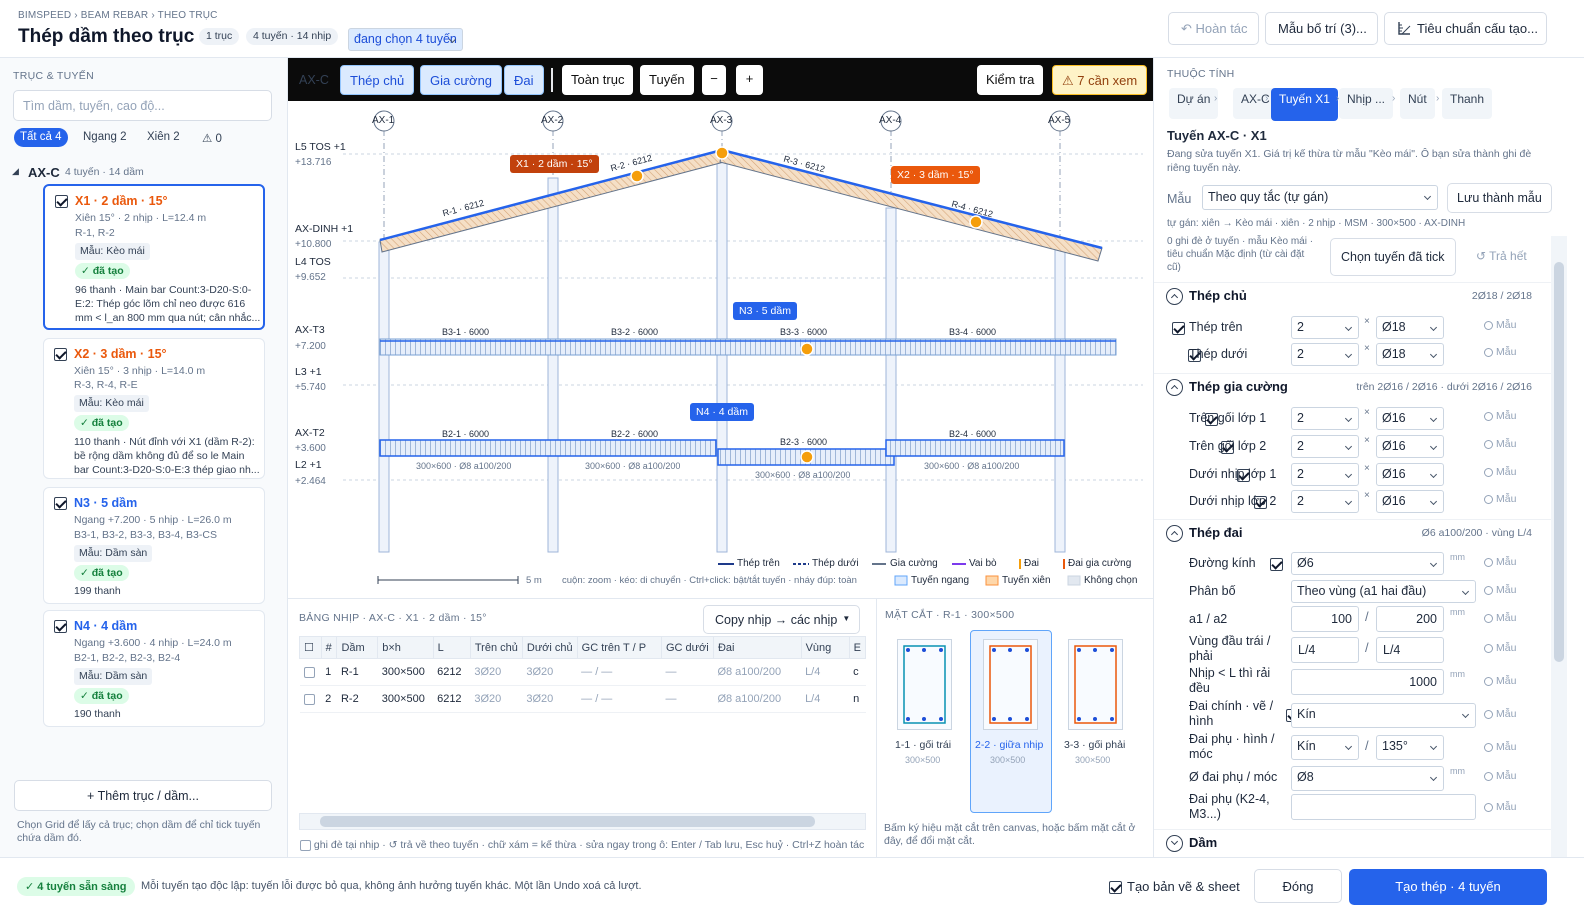 The image size is (1584, 921). What do you see at coordinates (667, 80) in the screenshot?
I see `line-button: Tuyến` at bounding box center [667, 80].